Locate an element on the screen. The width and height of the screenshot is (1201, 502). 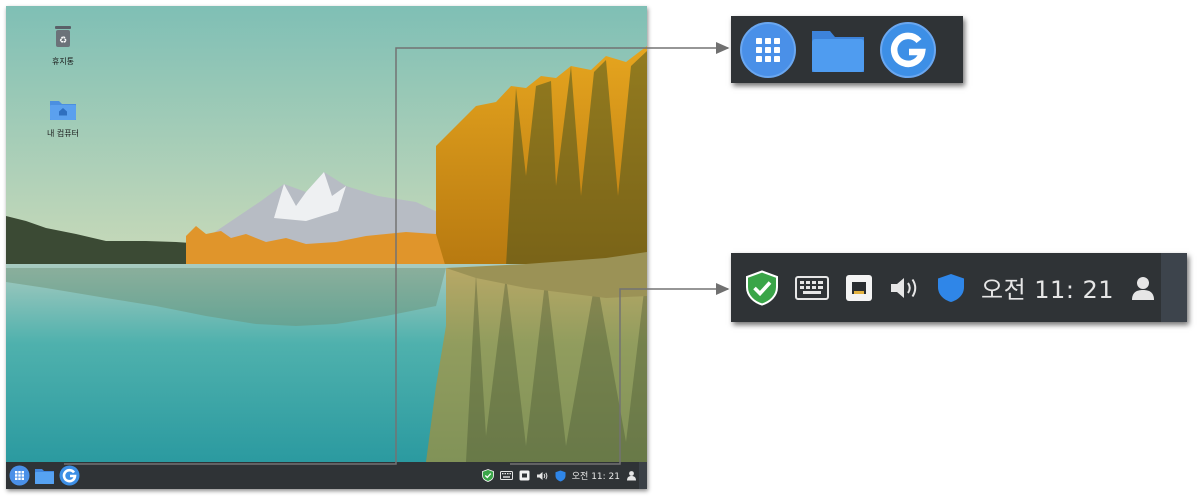
zoom-network-indicator is located at coordinates (859, 288).